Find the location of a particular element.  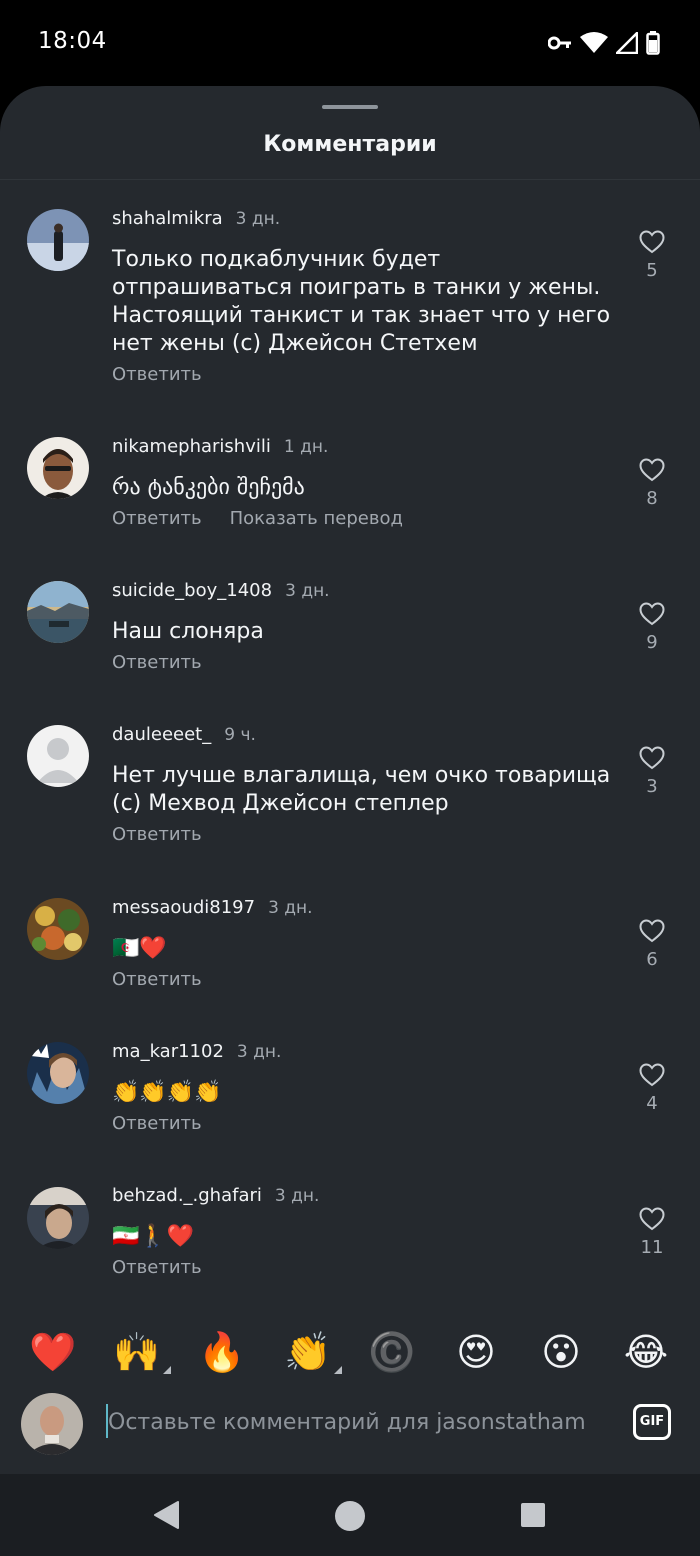

emoji-quick-bar: ❤️ 🙌 🔥 👏 ©️ 😍 😮 😂 is located at coordinates (350, 1349).